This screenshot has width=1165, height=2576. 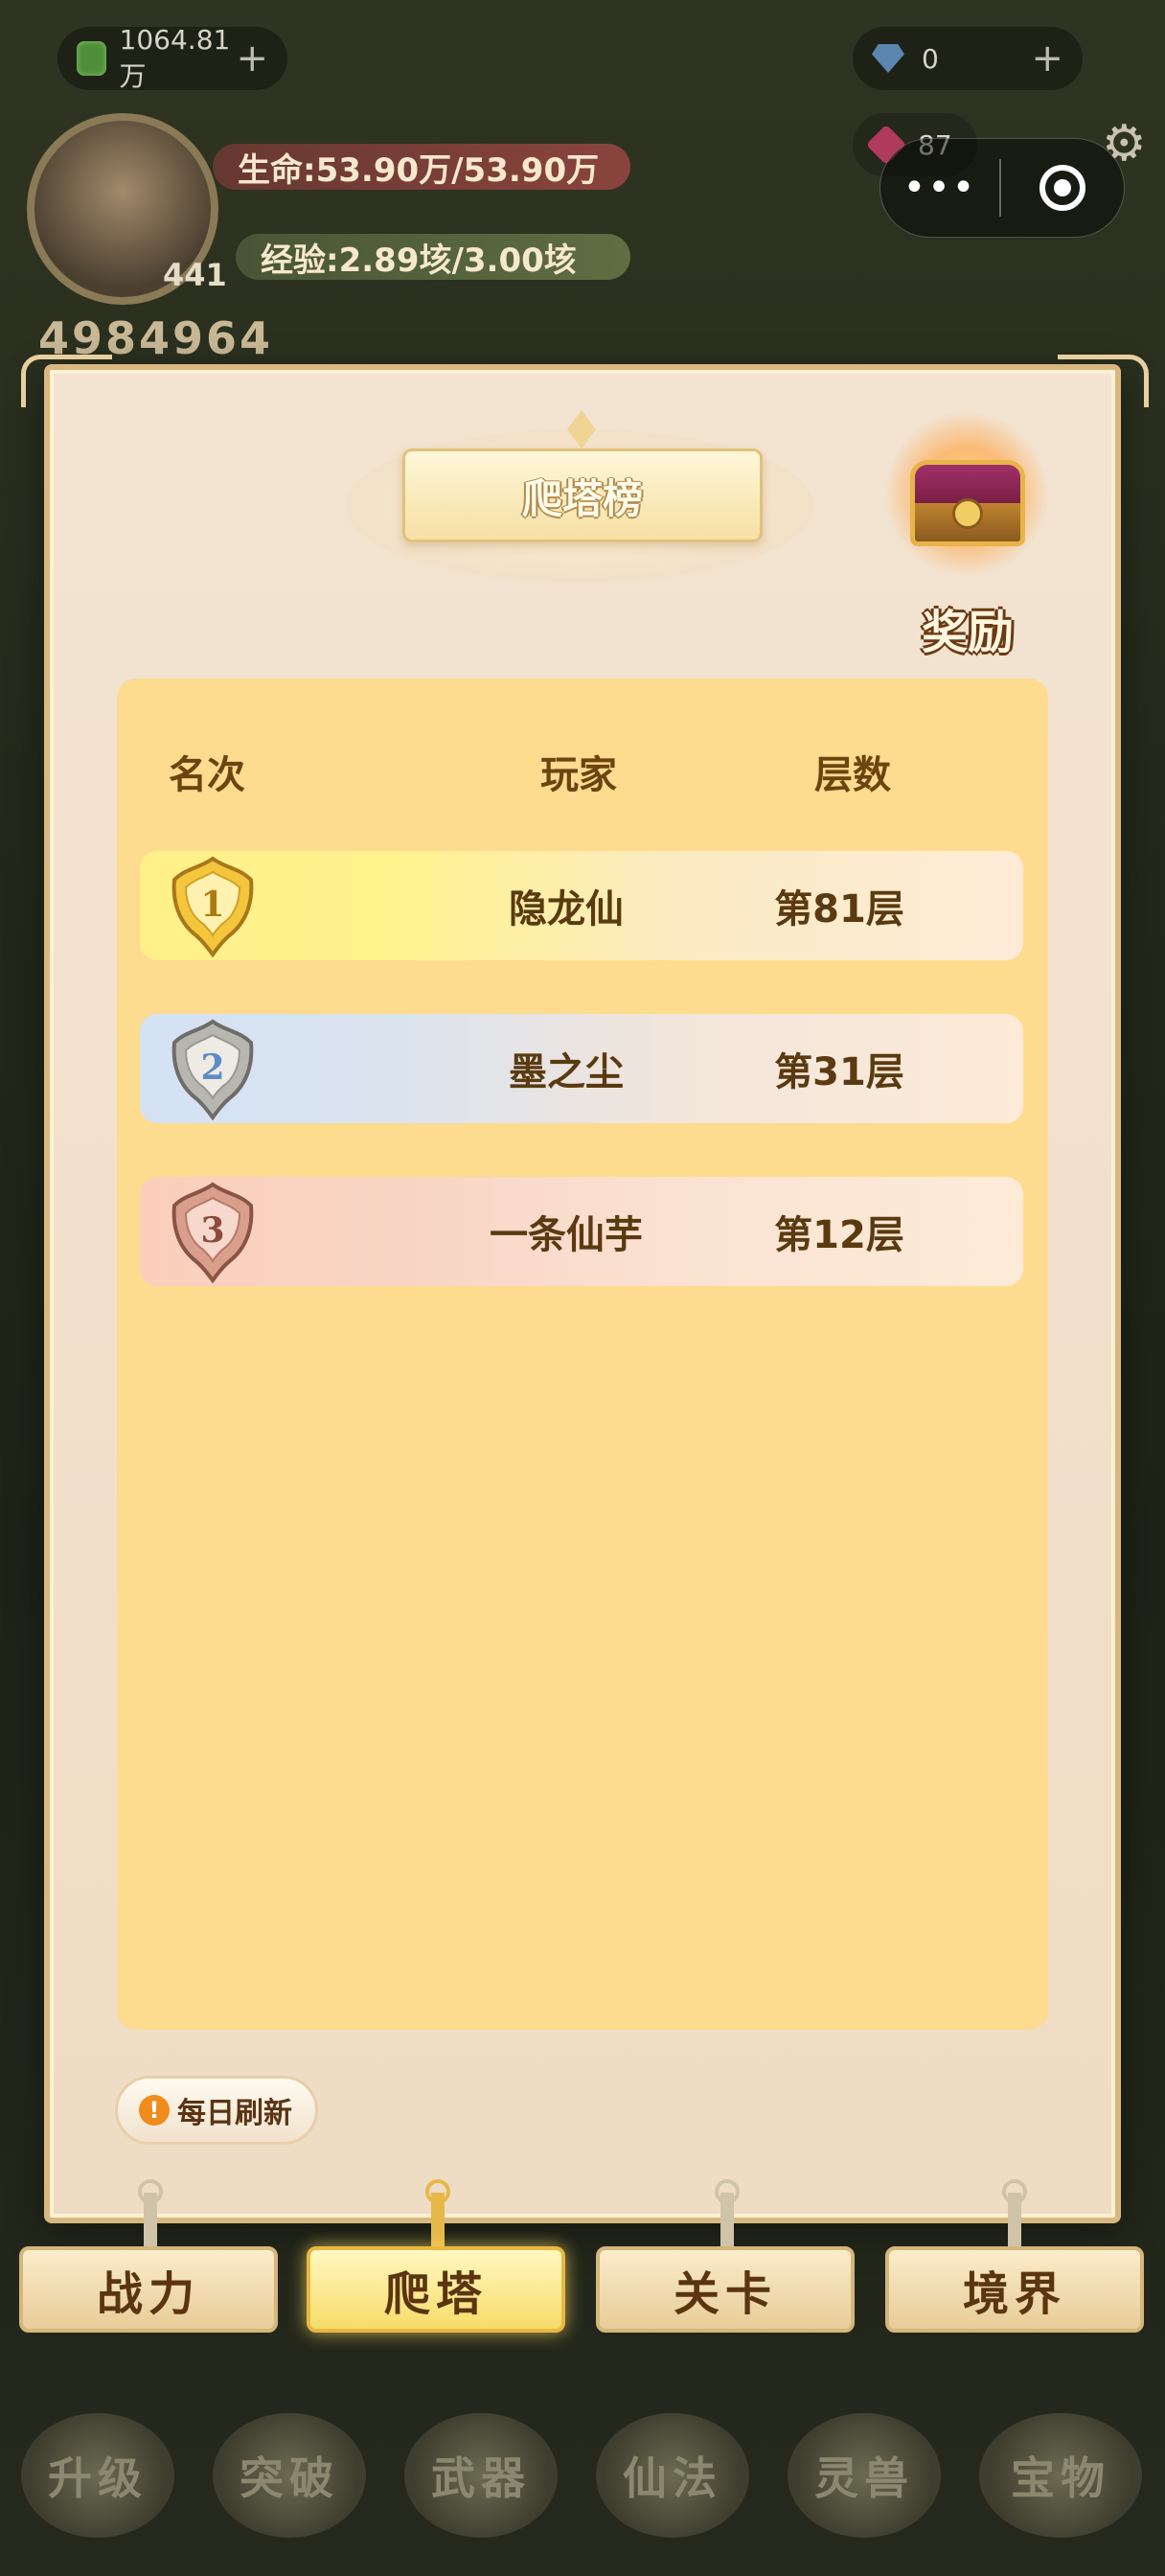 I want to click on miniprogram-capsule: •••, so click(x=1002, y=188).